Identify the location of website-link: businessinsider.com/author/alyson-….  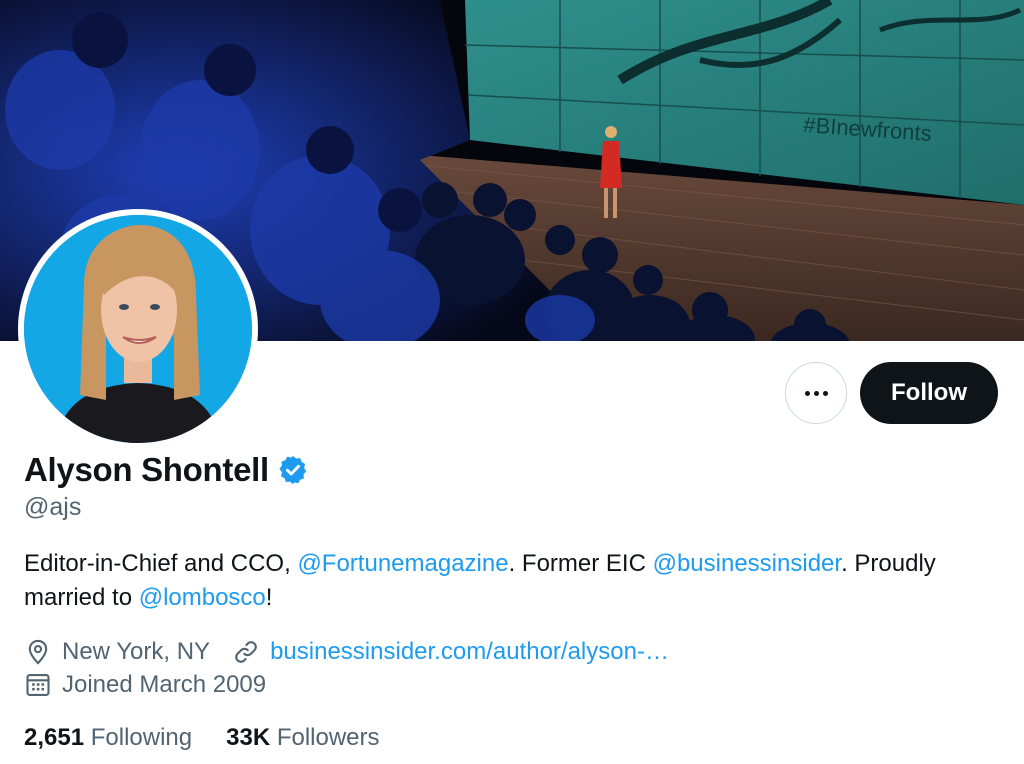
(469, 652).